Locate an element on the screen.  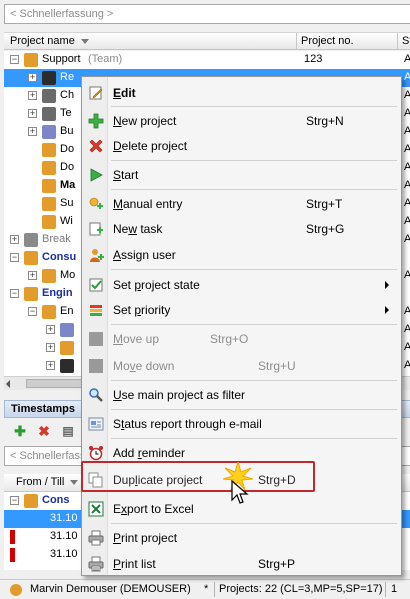
menu-item-label: New task is located at coordinates (138, 229).